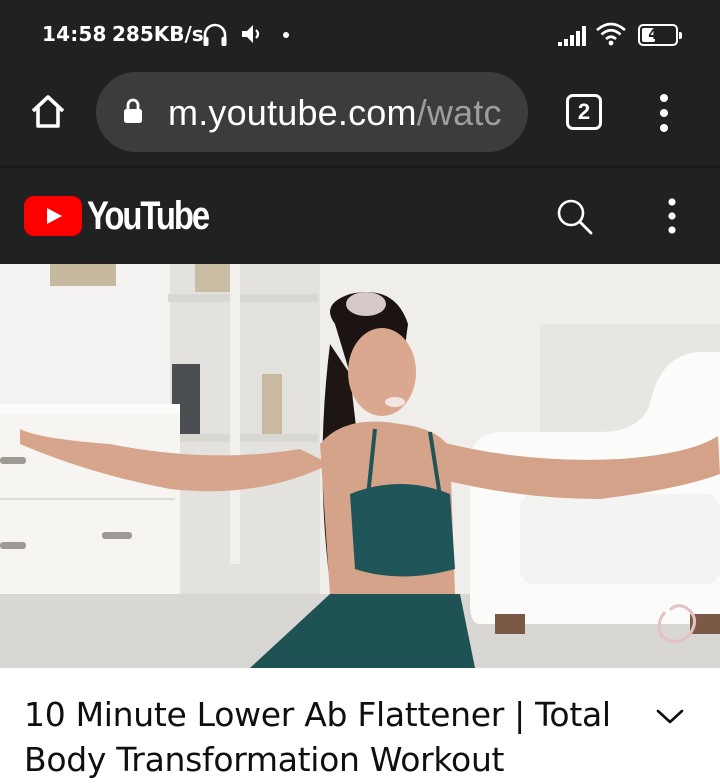 This screenshot has width=720, height=784. Describe the element at coordinates (286, 35) in the screenshot. I see `notification-dot` at that location.